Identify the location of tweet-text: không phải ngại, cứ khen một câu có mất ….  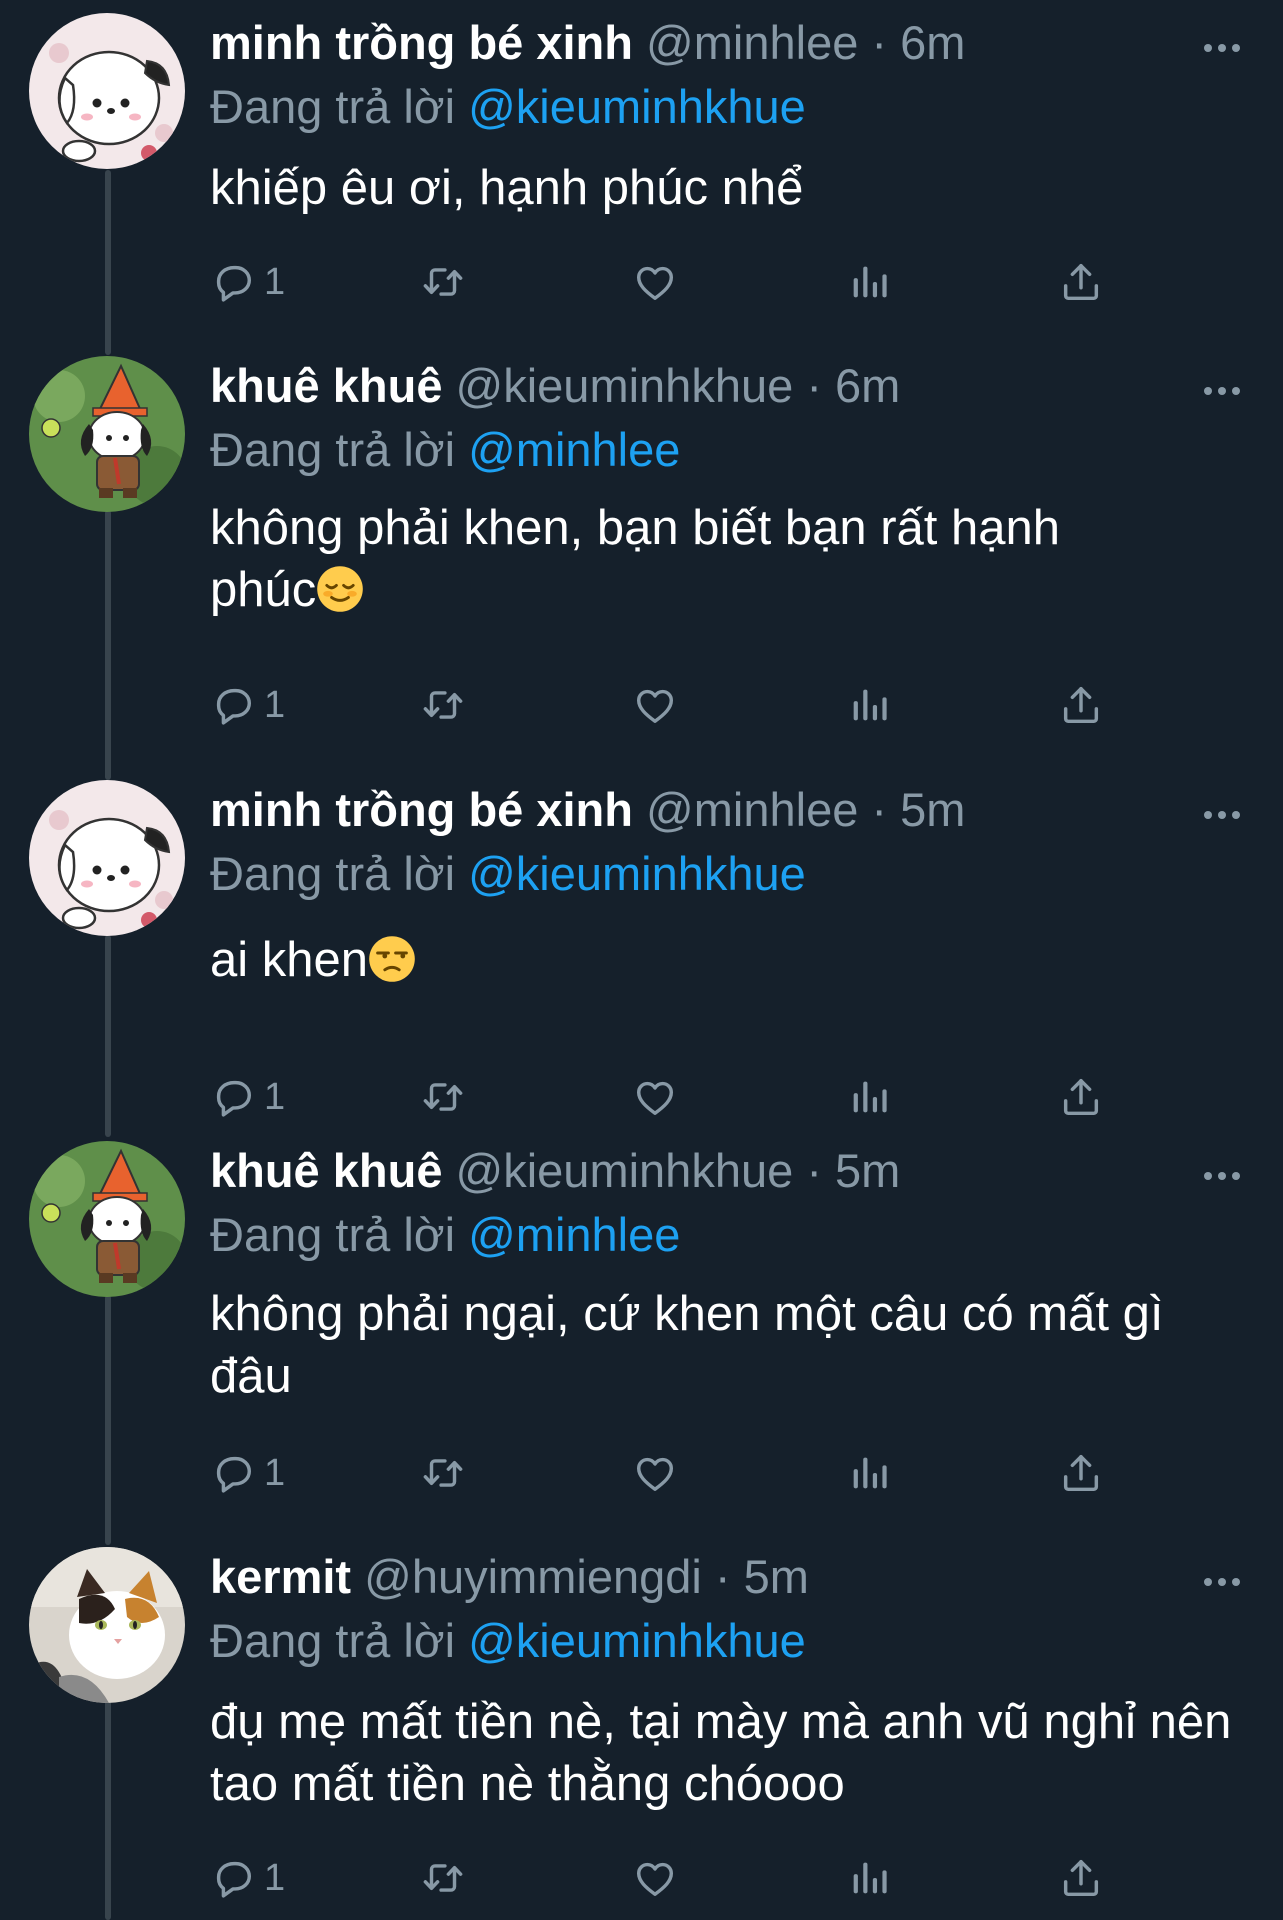
(715, 1345).